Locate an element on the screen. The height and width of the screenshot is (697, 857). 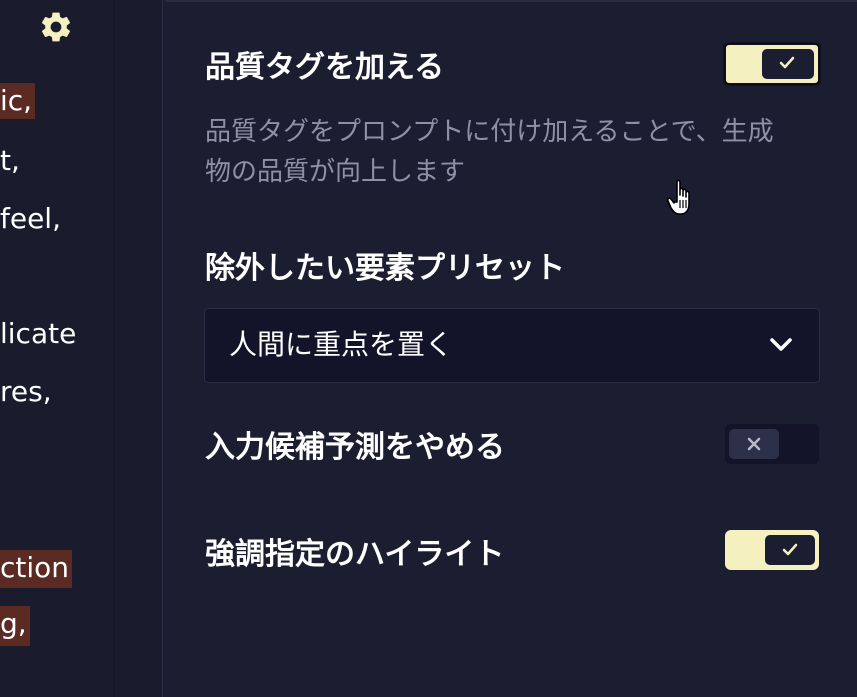
prompt-fragment: g, is located at coordinates (15, 626).